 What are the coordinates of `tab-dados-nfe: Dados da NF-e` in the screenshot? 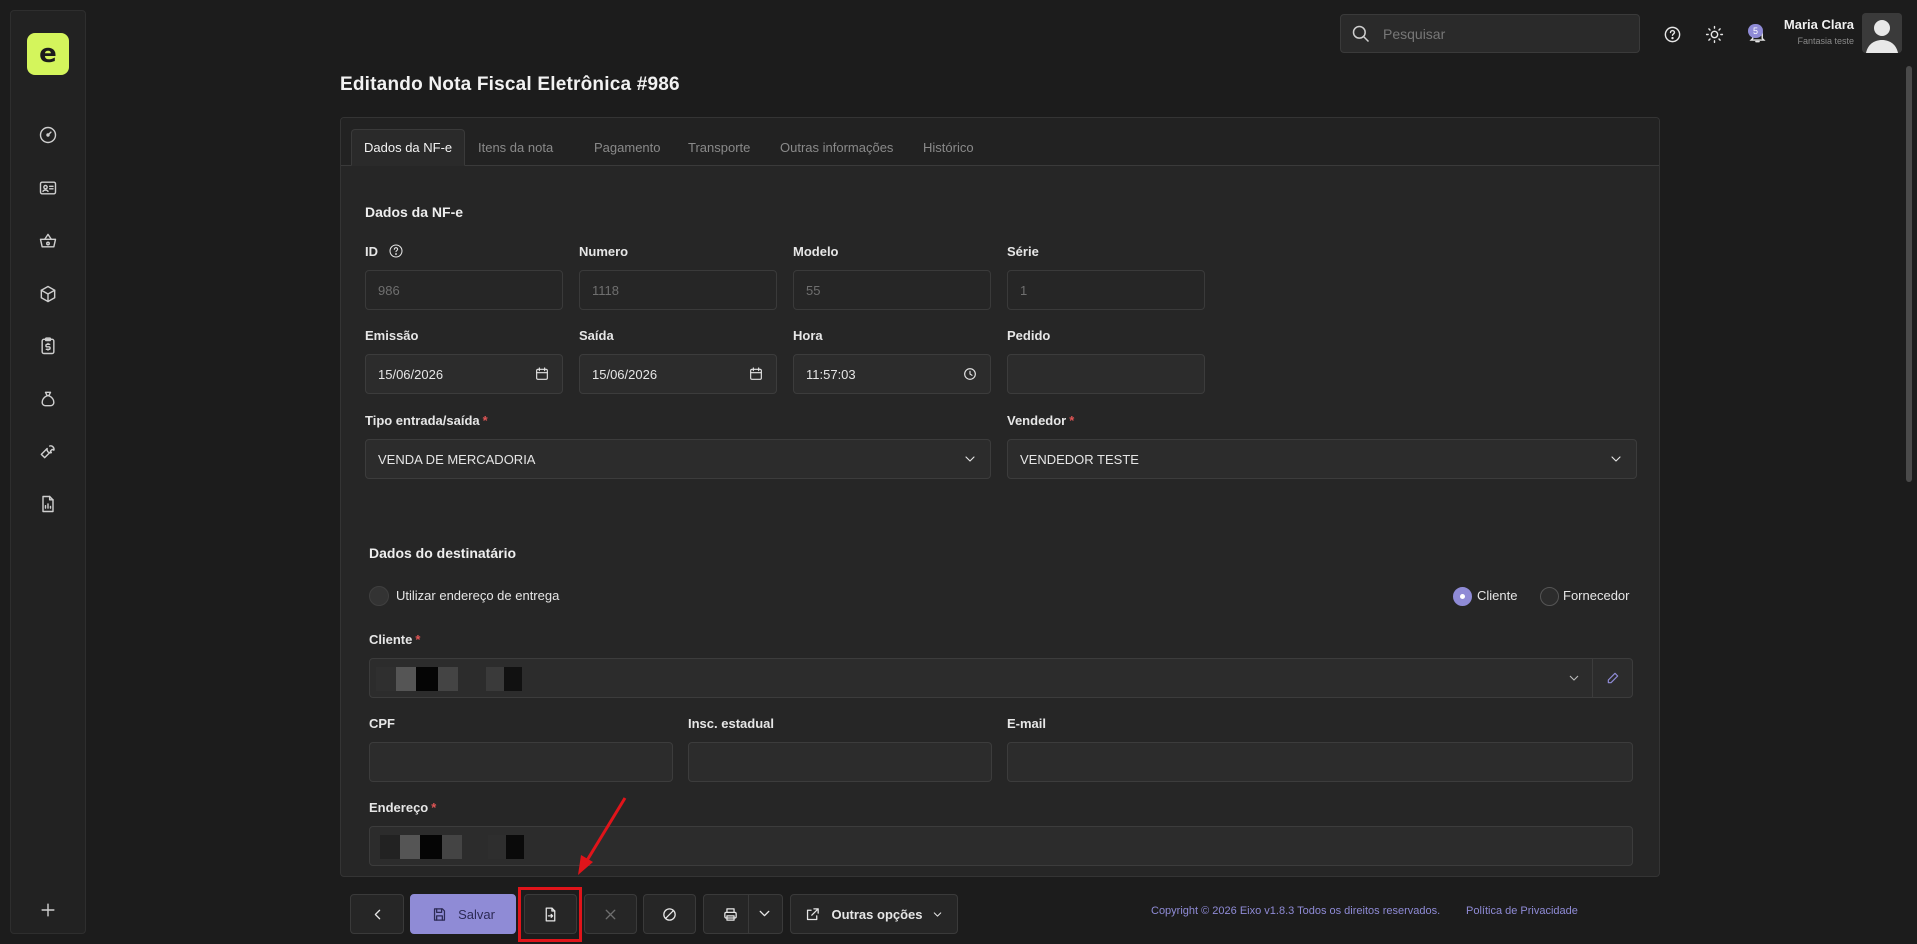 It's located at (408, 147).